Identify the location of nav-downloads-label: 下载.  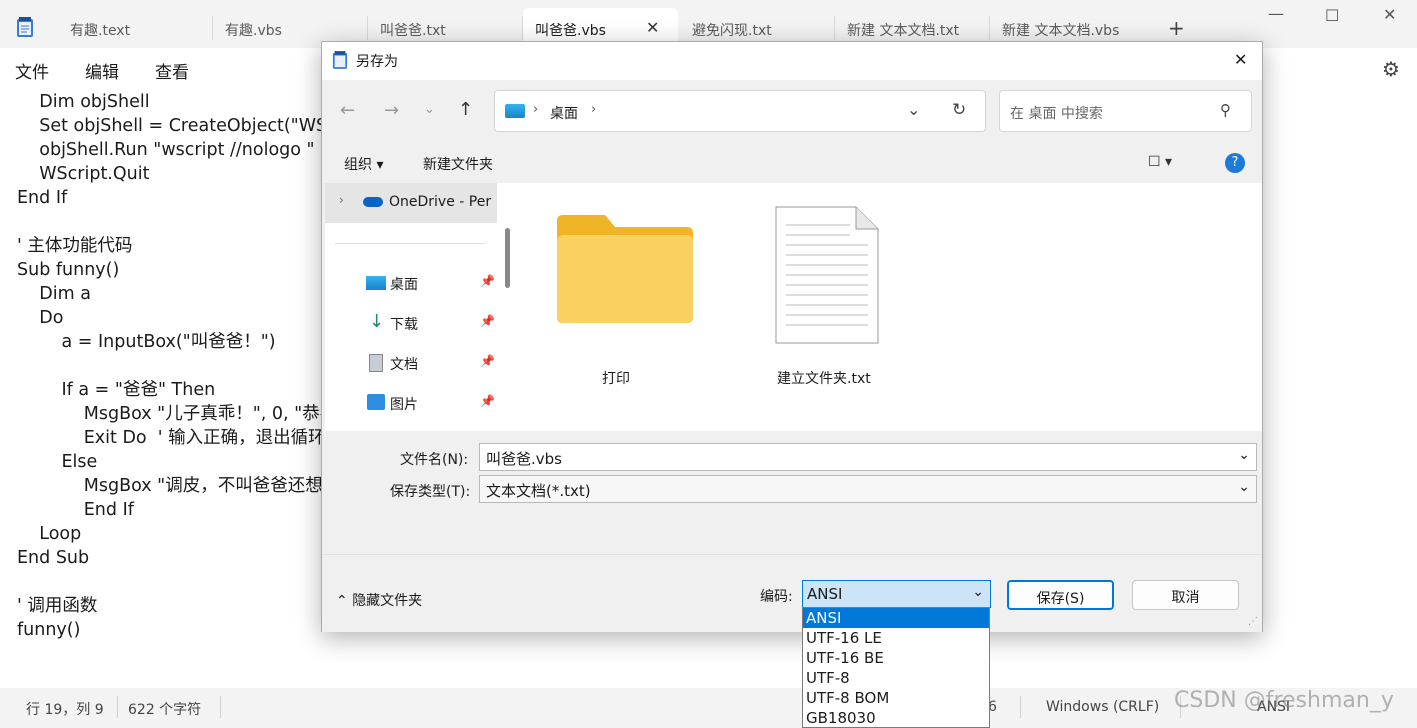
(404, 325).